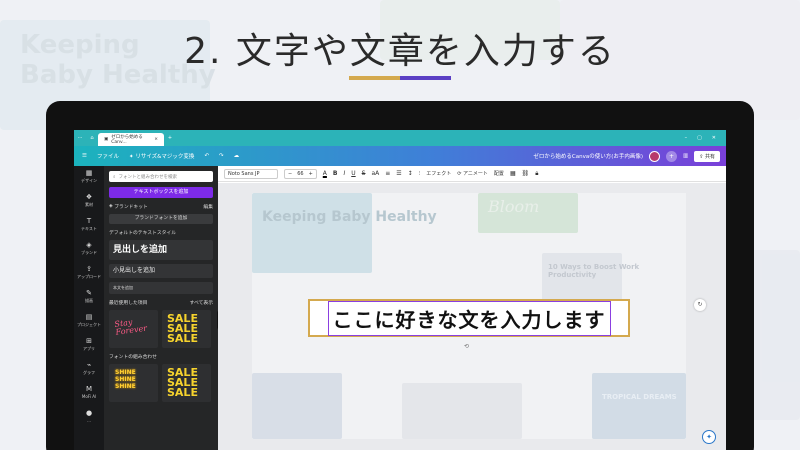 The height and width of the screenshot is (450, 800). I want to click on add-brand-font-button: ブランドフォントを追加, so click(161, 219).